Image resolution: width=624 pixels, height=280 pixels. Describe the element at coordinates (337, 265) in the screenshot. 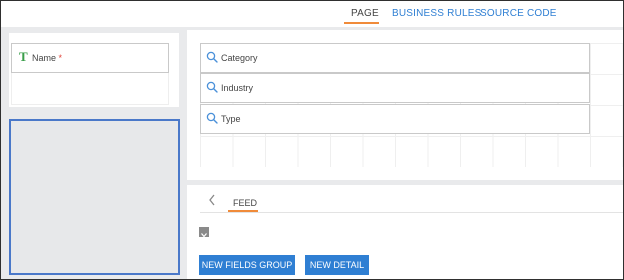

I see `new-detail-button: NEW DETAIL` at that location.